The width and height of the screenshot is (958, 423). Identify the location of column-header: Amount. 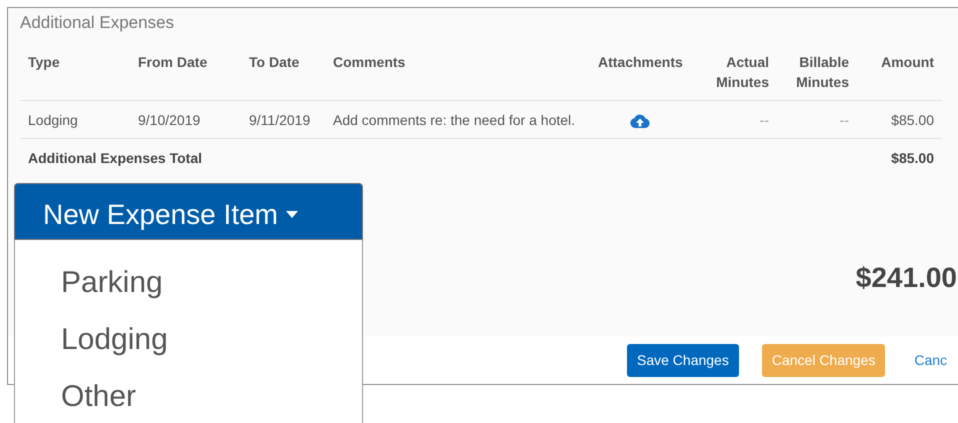
(899, 68).